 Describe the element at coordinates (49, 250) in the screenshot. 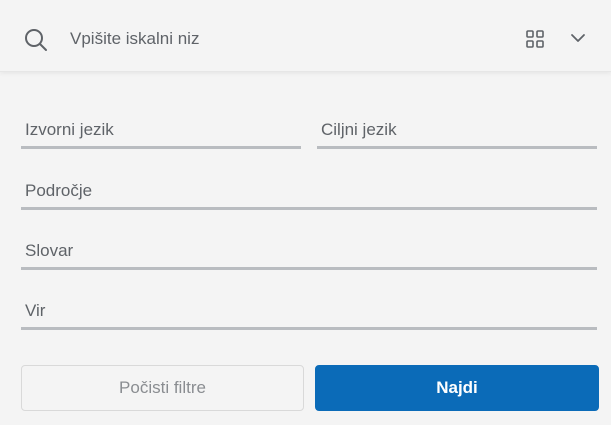

I see `dictionary-label: Slovar` at that location.